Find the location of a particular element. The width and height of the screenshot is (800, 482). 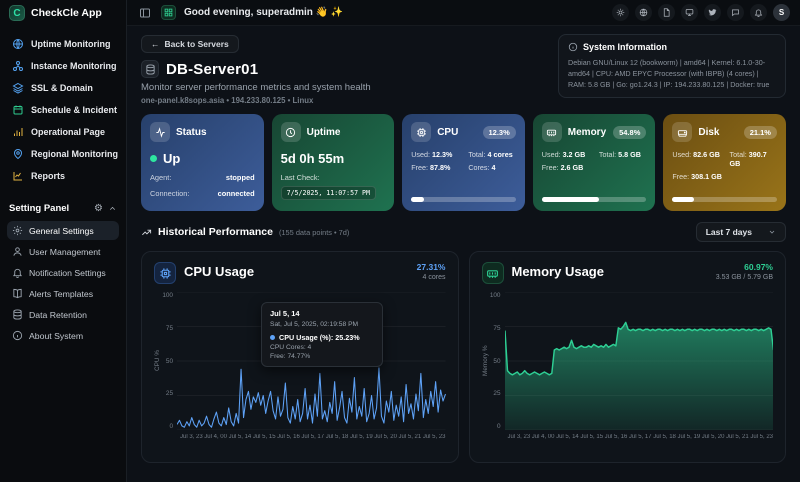

back-to-servers-button: ← Back to Servers is located at coordinates (190, 44).